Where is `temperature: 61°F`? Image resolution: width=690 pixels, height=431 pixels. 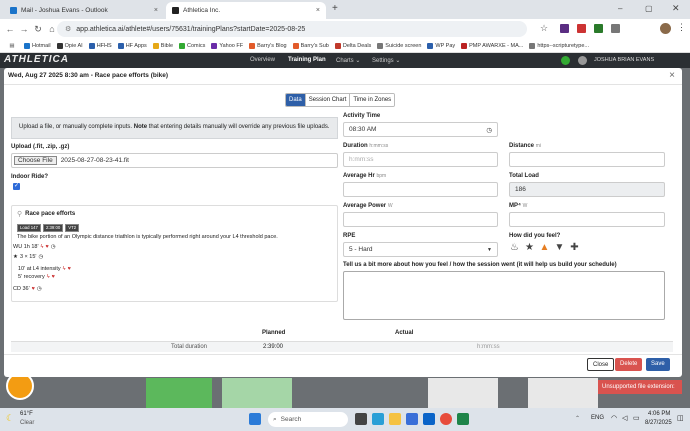 temperature: 61°F is located at coordinates (26, 414).